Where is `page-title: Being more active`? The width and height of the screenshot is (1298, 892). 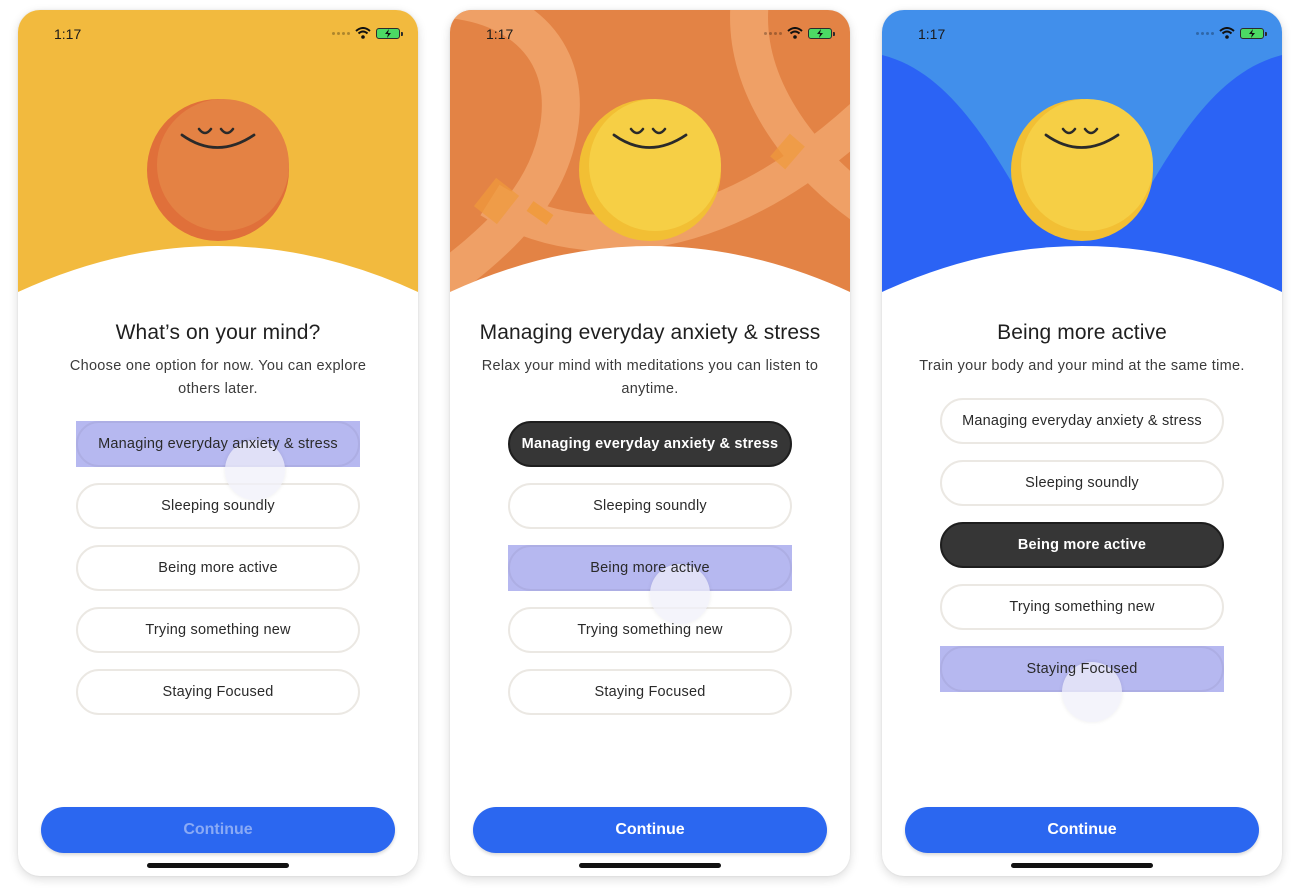 page-title: Being more active is located at coordinates (1082, 332).